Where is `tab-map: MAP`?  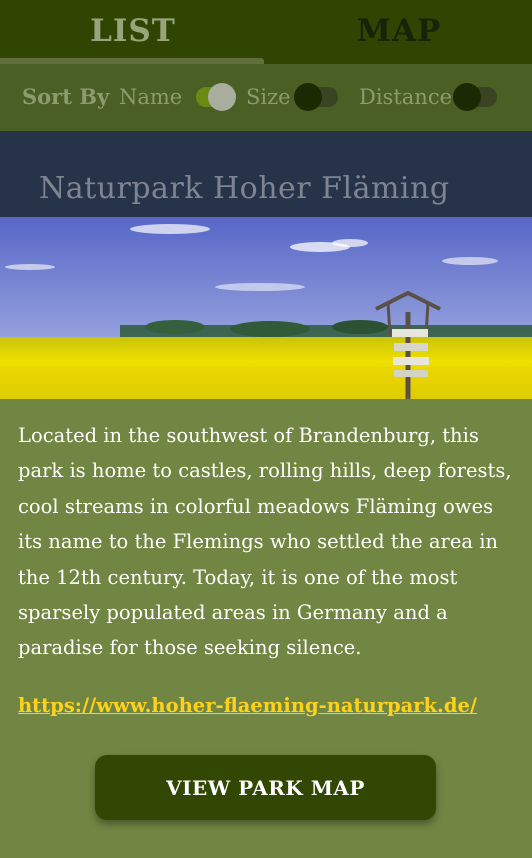 tab-map: MAP is located at coordinates (399, 32).